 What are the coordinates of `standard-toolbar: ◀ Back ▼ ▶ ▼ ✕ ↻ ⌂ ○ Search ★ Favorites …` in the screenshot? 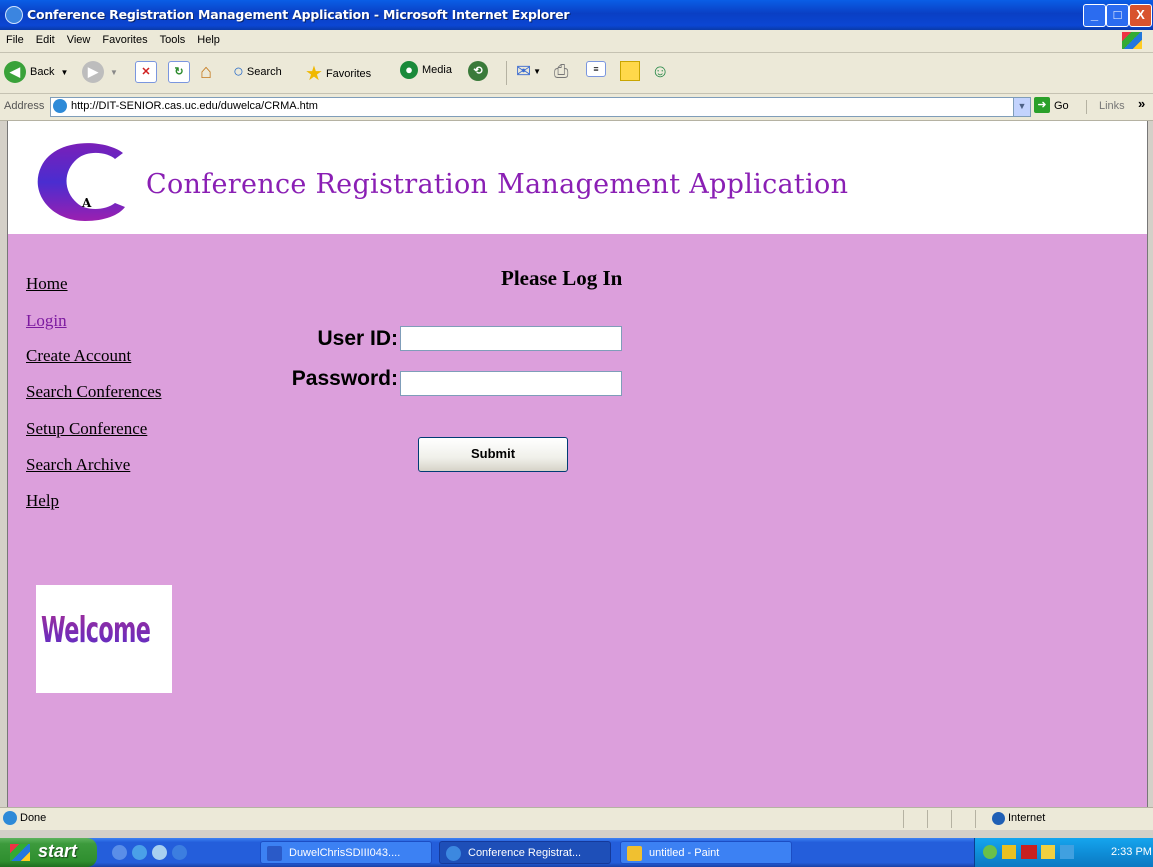 It's located at (576, 73).